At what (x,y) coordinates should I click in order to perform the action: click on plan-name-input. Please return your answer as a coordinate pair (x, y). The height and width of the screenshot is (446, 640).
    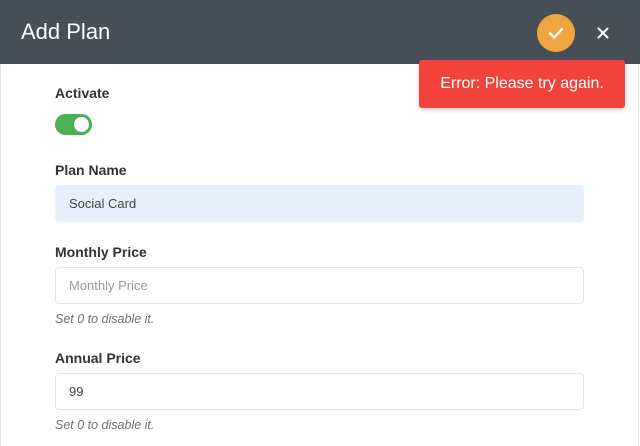
    Looking at the image, I should click on (319, 203).